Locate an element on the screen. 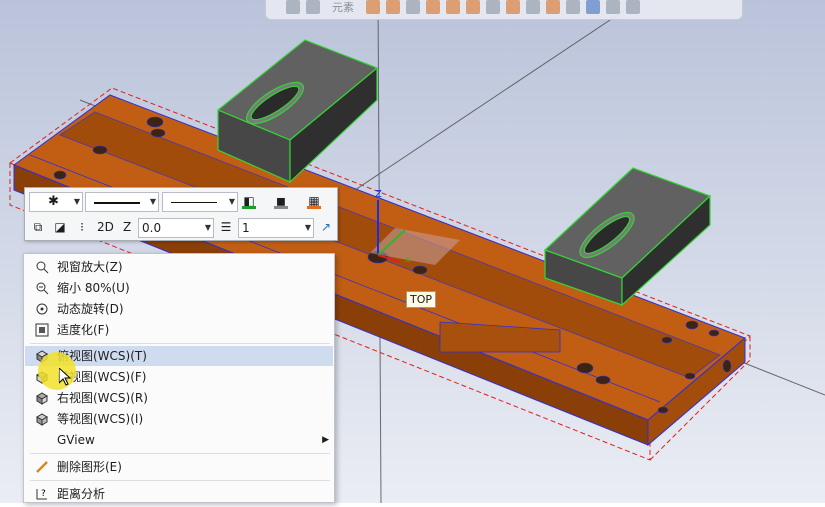  level-dropdown: 1 ▼ is located at coordinates (276, 228).